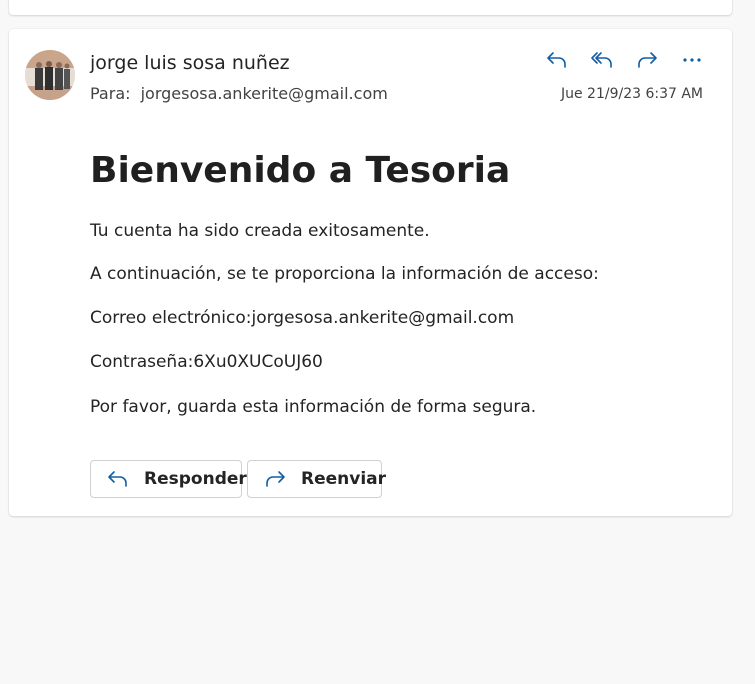 This screenshot has height=684, width=755. What do you see at coordinates (631, 94) in the screenshot?
I see `message-date: Jue 21/9/23 6:37 AM` at bounding box center [631, 94].